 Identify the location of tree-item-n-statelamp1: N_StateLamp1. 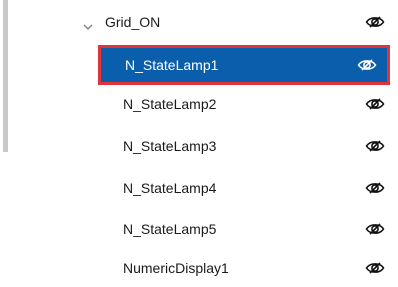
(244, 65).